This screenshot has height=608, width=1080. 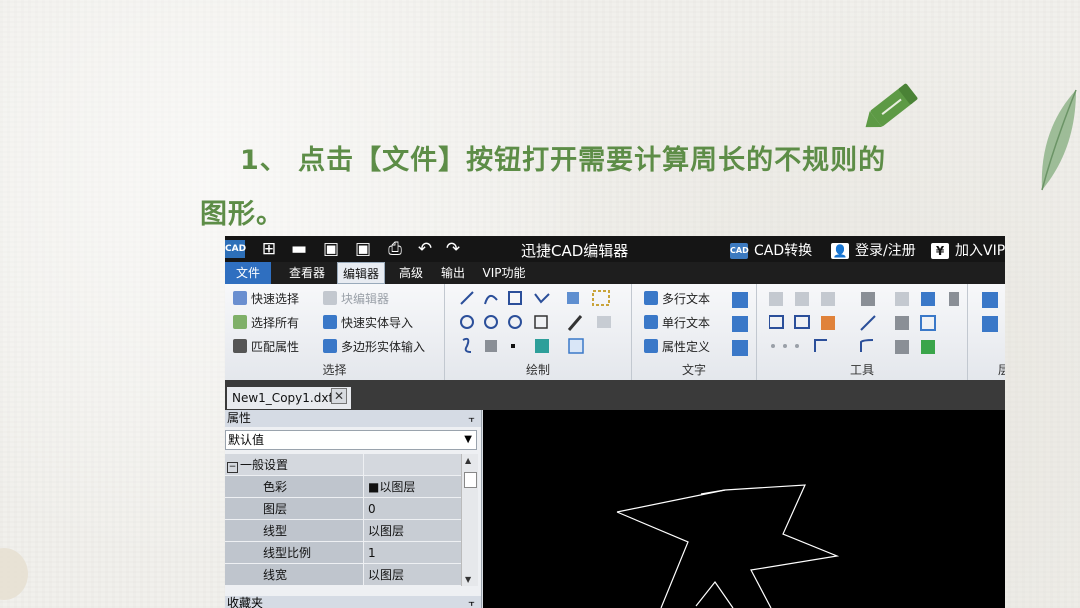 I want to click on property-key: 线型比例, so click(x=294, y=552).